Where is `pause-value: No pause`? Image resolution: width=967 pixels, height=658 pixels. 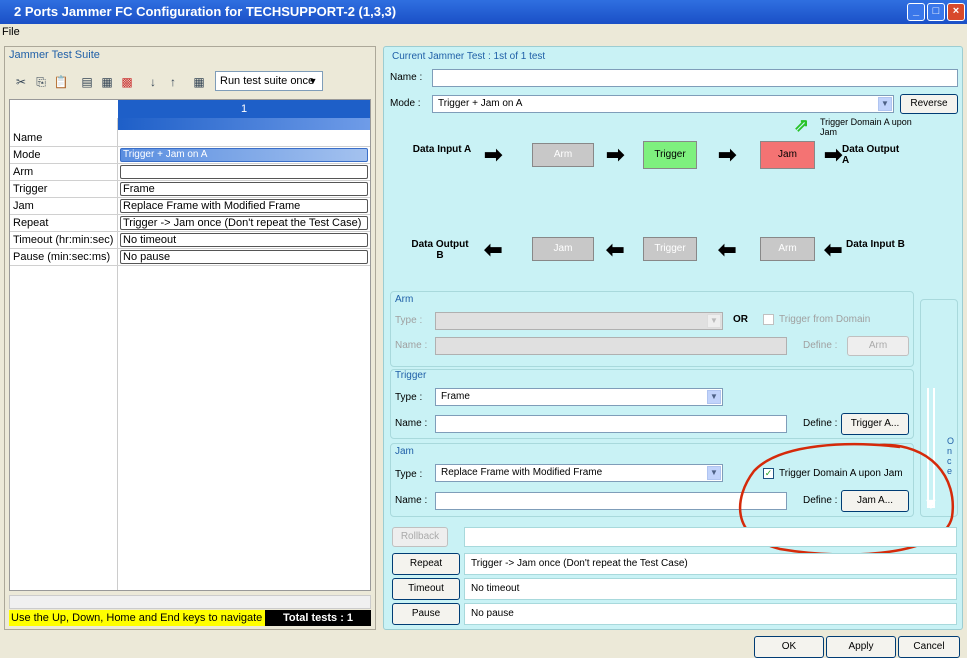 pause-value: No pause is located at coordinates (710, 614).